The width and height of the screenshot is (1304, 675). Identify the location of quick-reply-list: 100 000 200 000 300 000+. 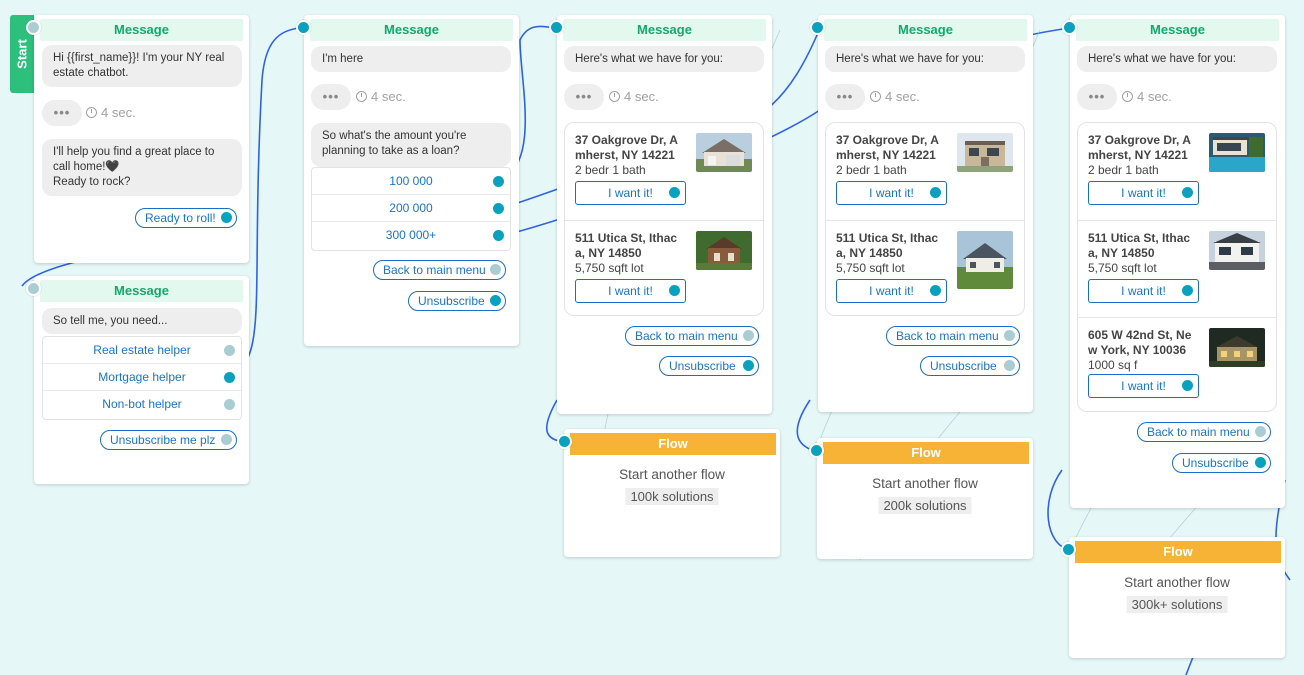
(411, 209).